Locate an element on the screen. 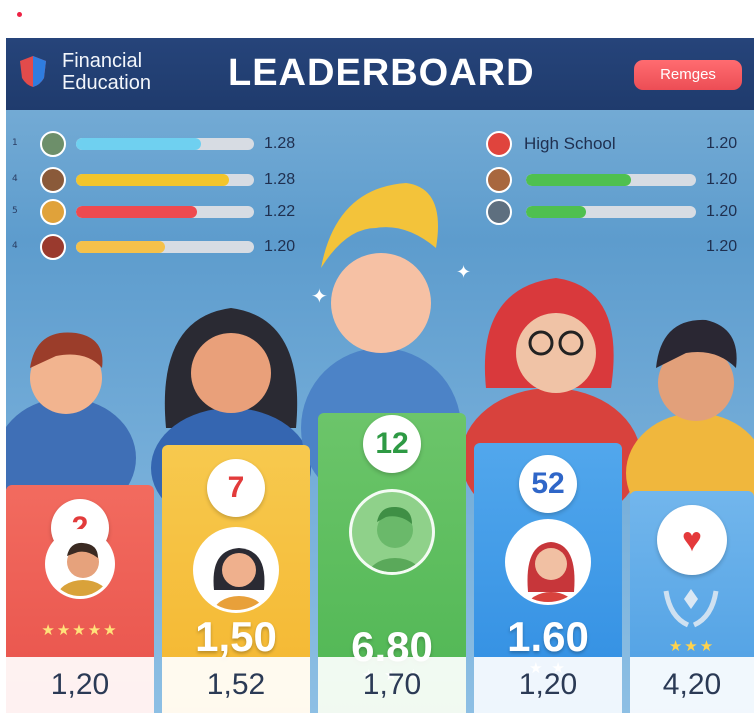 This screenshot has width=754, height=713. corner-dot is located at coordinates (19, 14).